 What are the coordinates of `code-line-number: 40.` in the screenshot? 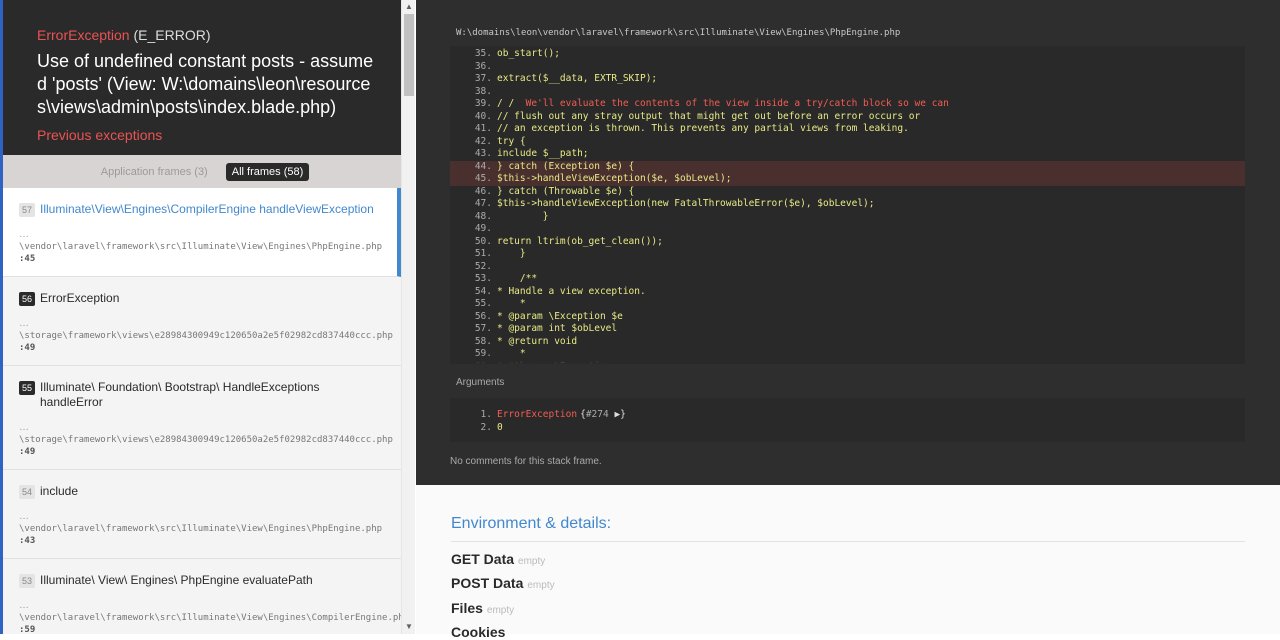 It's located at (483, 116).